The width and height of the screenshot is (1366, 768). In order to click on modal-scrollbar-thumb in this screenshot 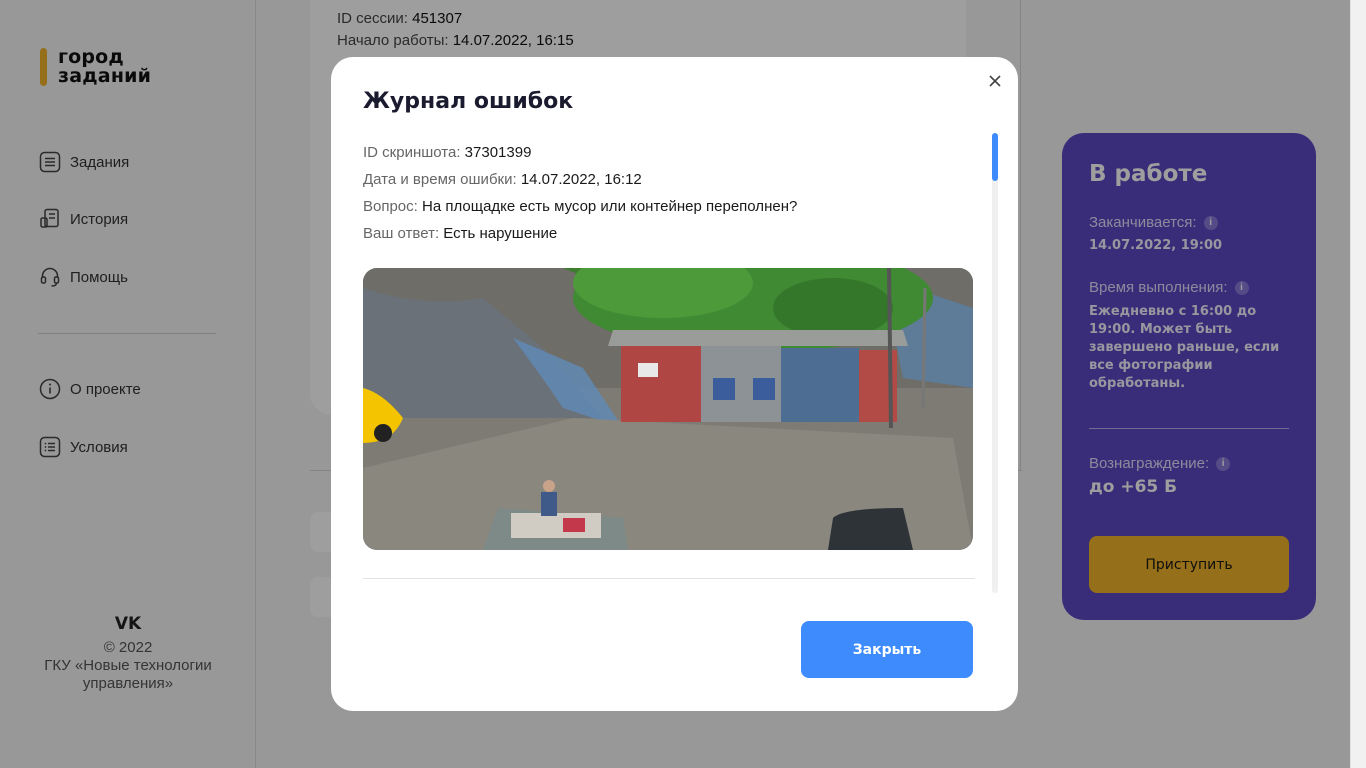, I will do `click(995, 157)`.